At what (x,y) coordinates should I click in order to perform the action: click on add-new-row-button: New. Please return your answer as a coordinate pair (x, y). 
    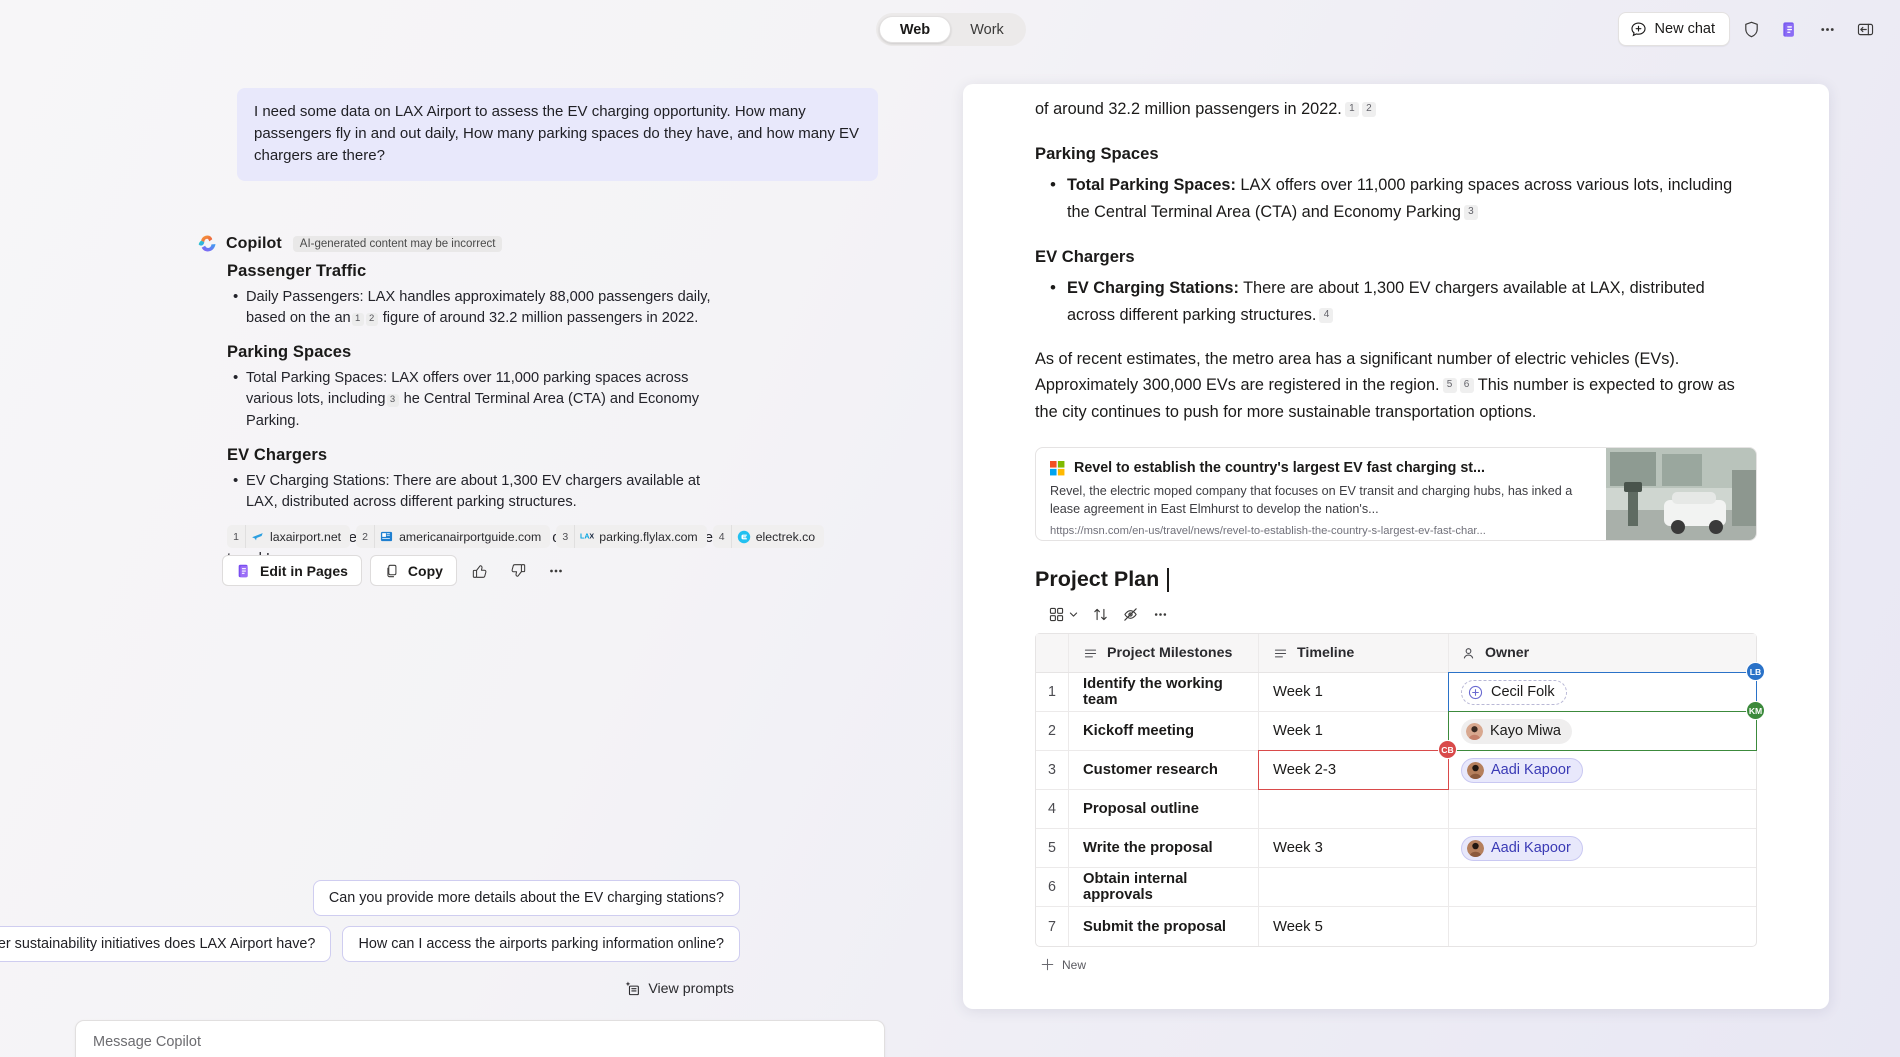
    Looking at the image, I should click on (1398, 964).